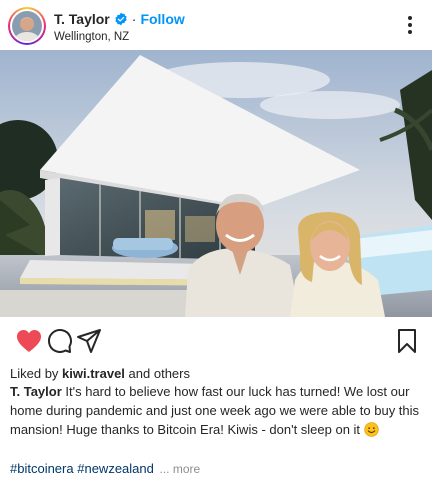  What do you see at coordinates (89, 341) in the screenshot?
I see `share-icon` at bounding box center [89, 341].